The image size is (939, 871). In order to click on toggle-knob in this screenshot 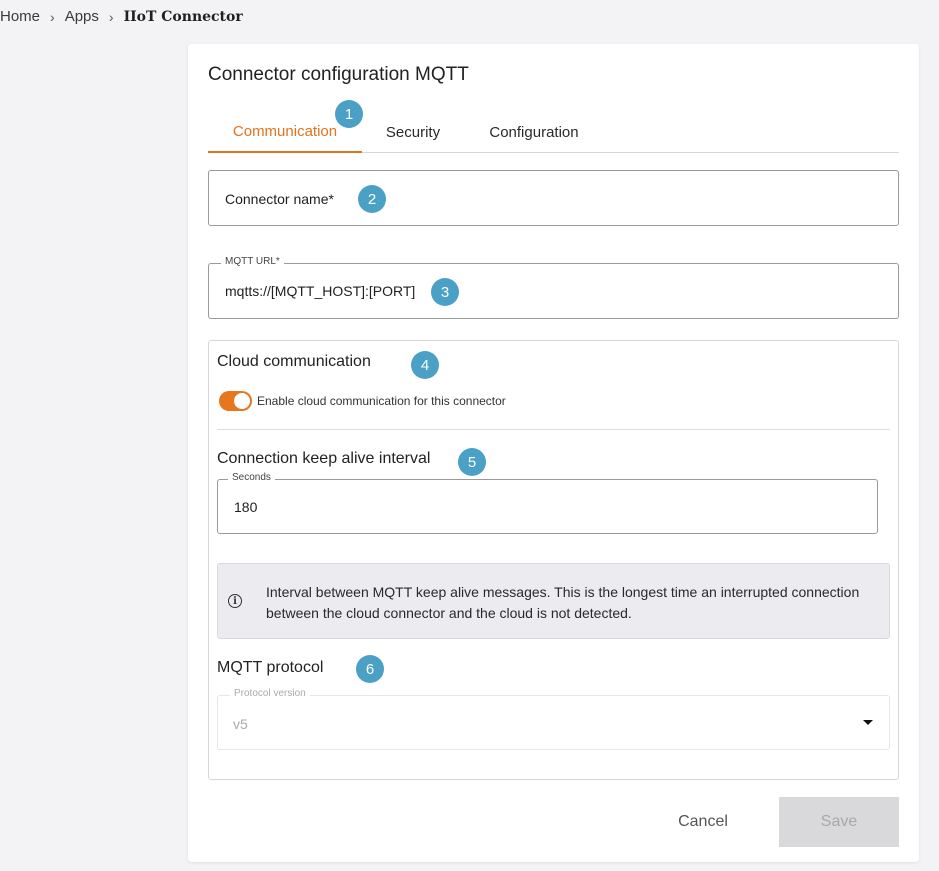, I will do `click(242, 401)`.